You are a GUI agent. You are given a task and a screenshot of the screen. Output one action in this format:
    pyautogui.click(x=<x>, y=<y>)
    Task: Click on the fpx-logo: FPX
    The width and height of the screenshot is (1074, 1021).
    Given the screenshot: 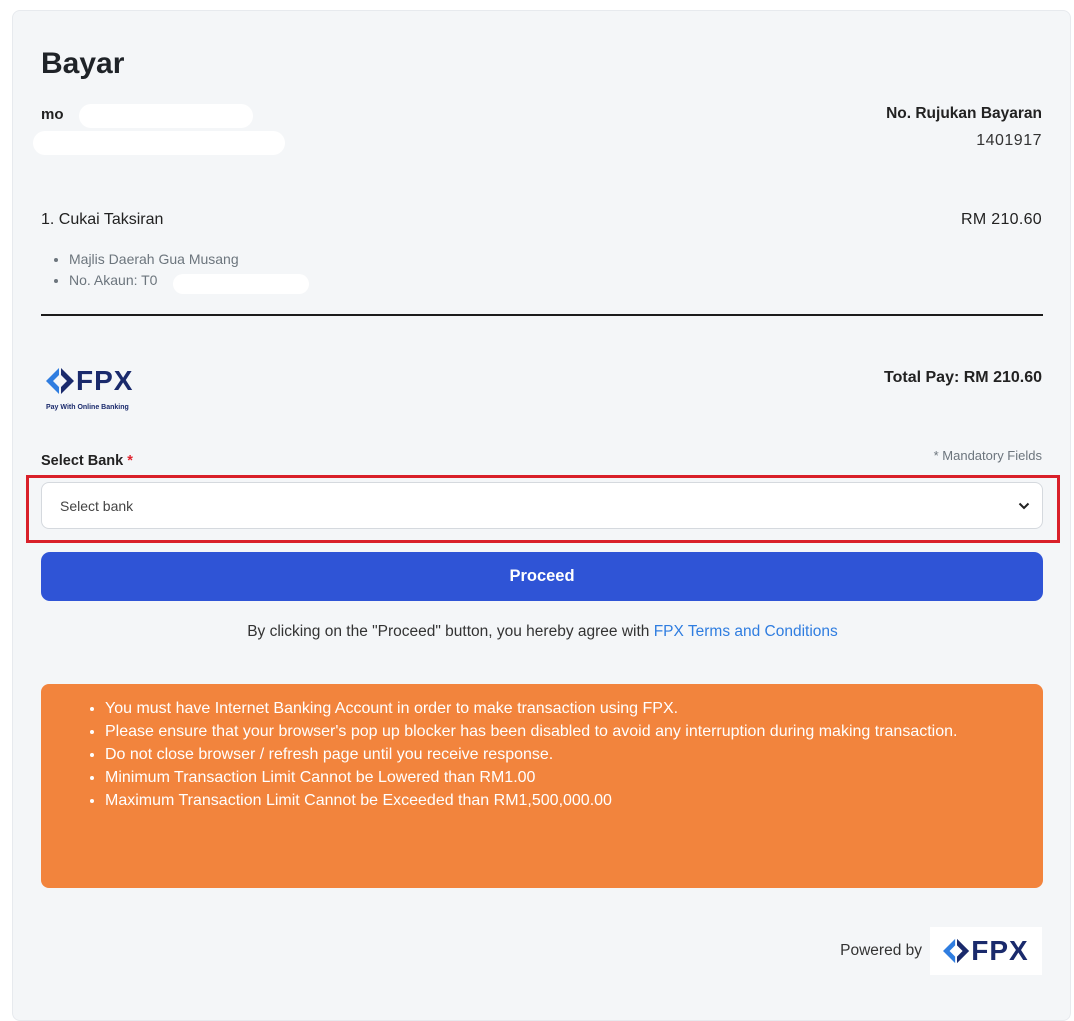 What is the action you would take?
    pyautogui.click(x=89, y=381)
    